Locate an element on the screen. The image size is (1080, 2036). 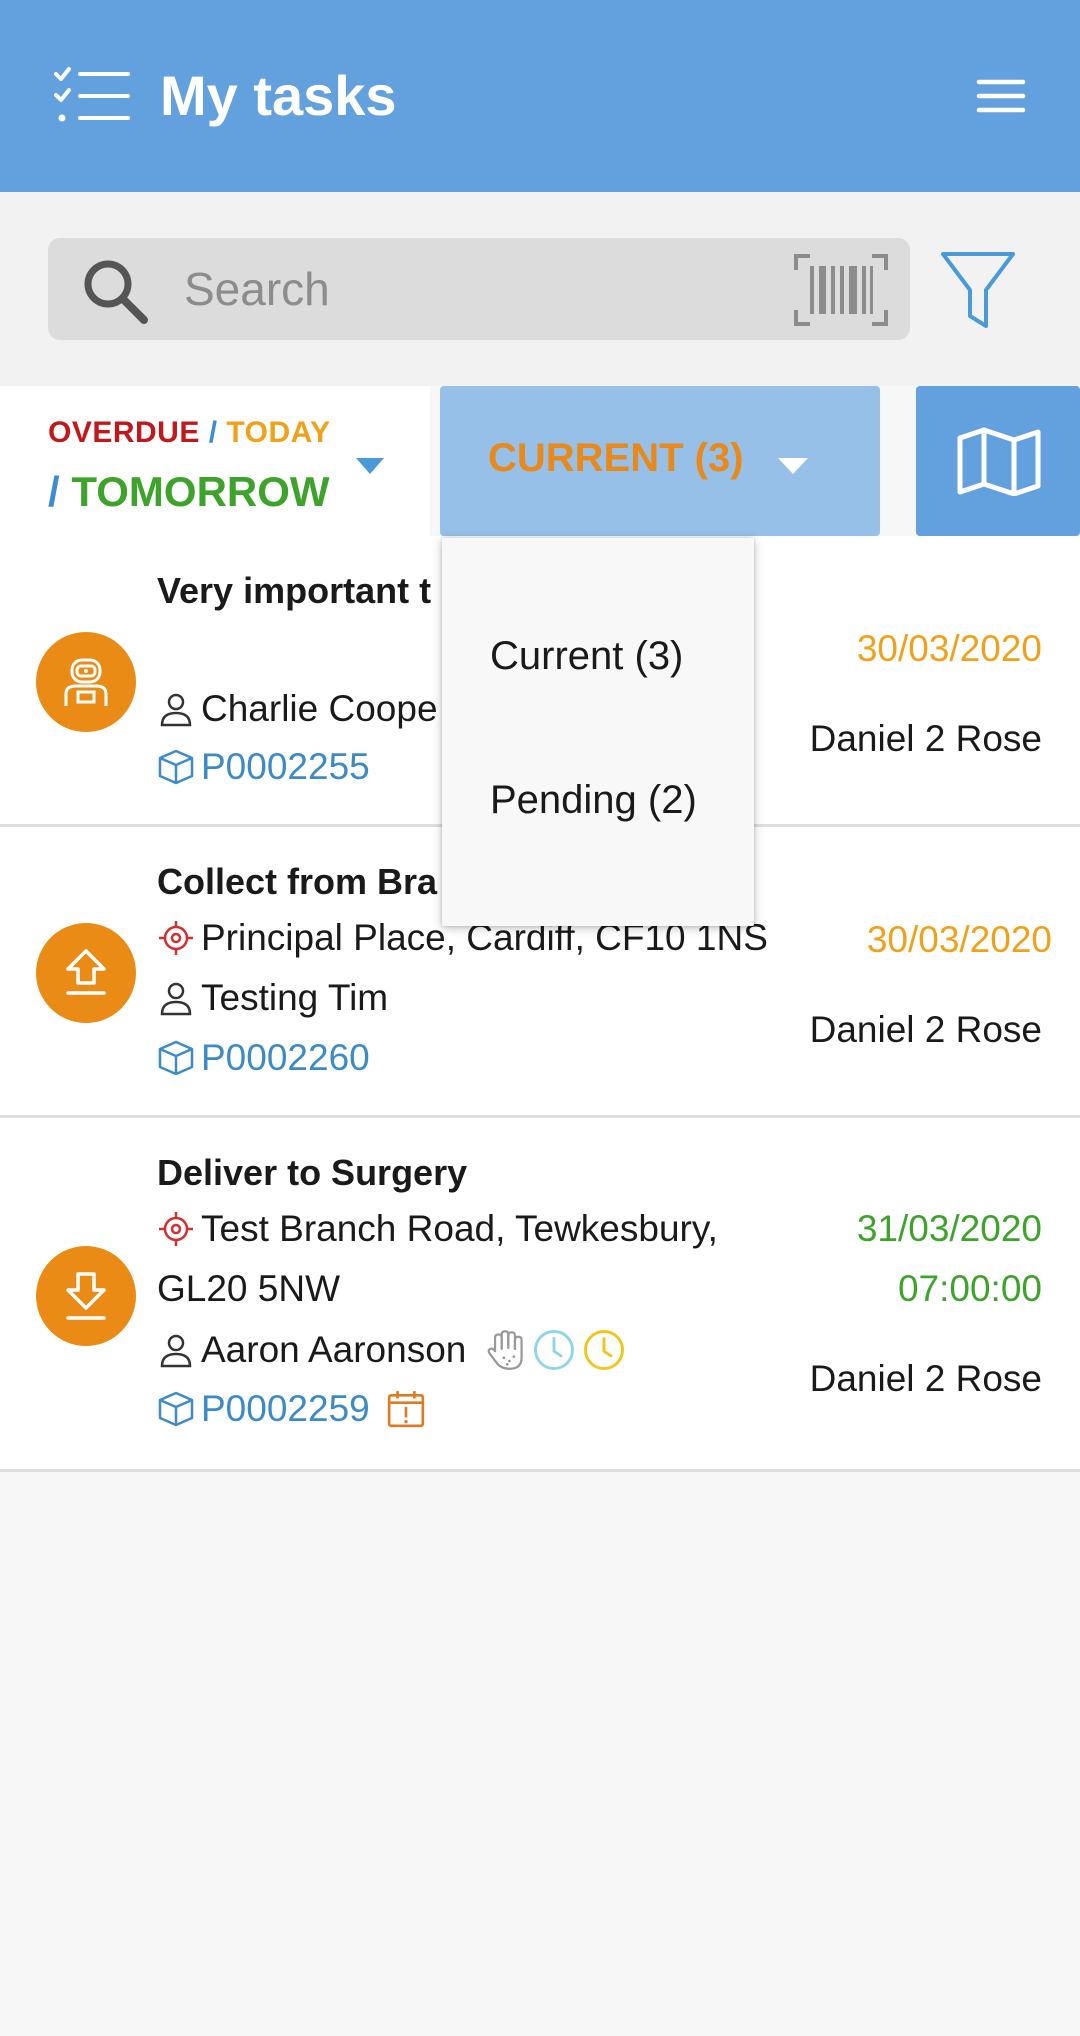
search-row is located at coordinates (540, 289).